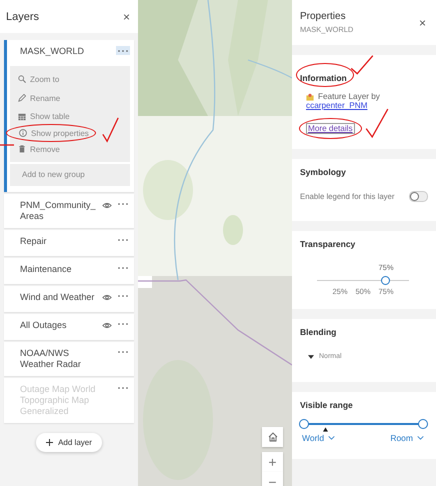  I want to click on layer-item: PNM_Community_Areas, so click(69, 211).